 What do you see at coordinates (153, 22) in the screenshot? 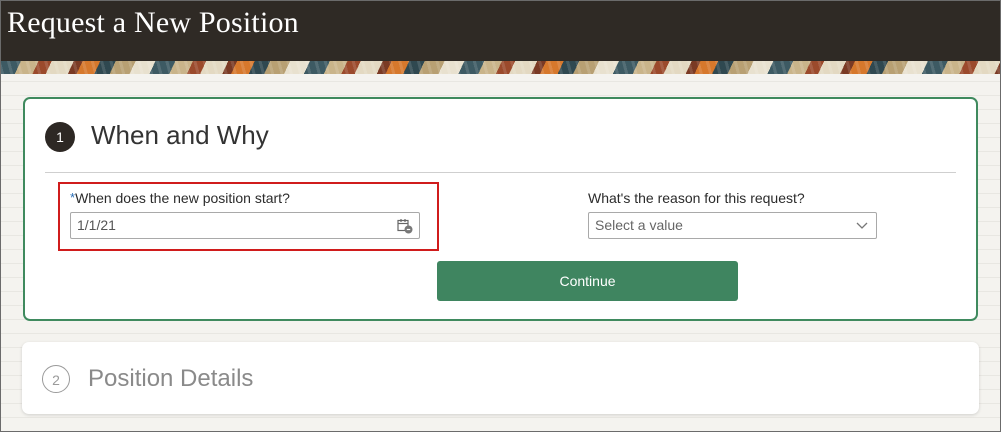
I see `page-title: Request a New Position` at bounding box center [153, 22].